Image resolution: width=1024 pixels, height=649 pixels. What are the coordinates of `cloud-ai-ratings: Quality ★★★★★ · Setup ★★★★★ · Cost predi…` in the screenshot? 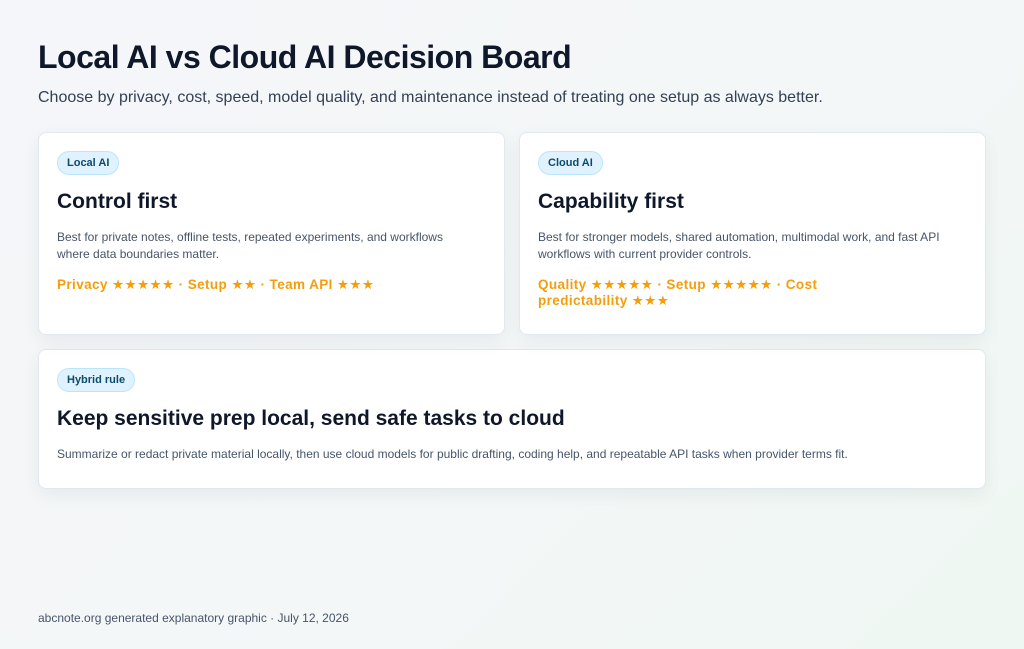 It's located at (678, 292).